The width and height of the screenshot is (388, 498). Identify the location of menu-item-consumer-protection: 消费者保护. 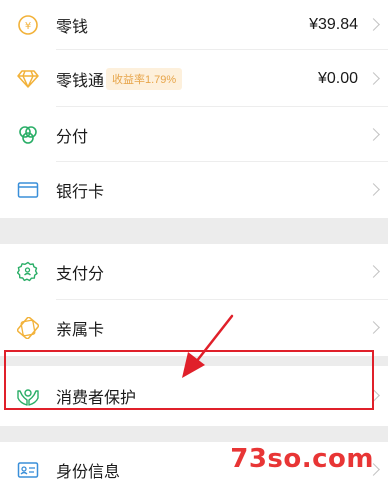
(194, 396).